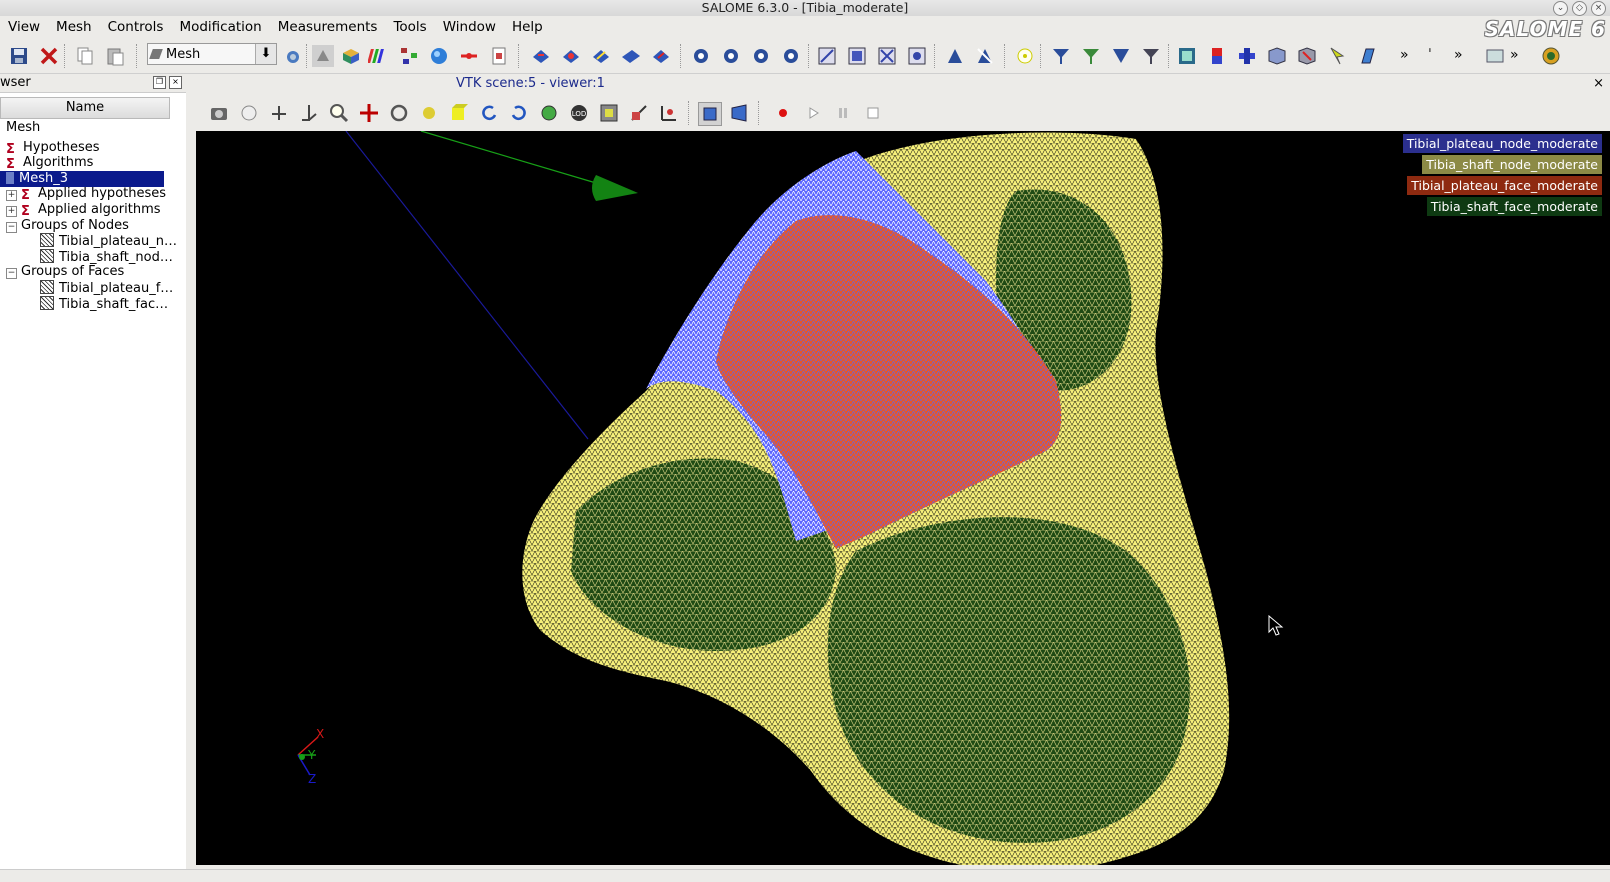  What do you see at coordinates (1367, 56) in the screenshot?
I see `plane-icon` at bounding box center [1367, 56].